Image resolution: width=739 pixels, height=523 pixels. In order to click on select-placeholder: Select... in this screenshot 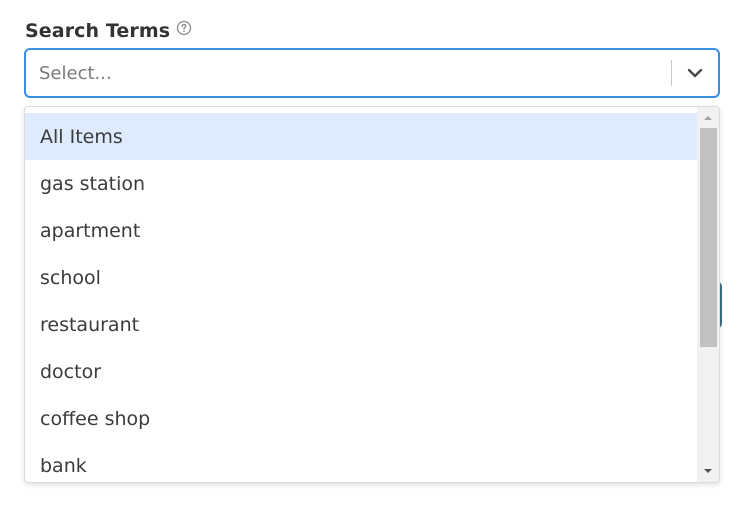, I will do `click(348, 73)`.